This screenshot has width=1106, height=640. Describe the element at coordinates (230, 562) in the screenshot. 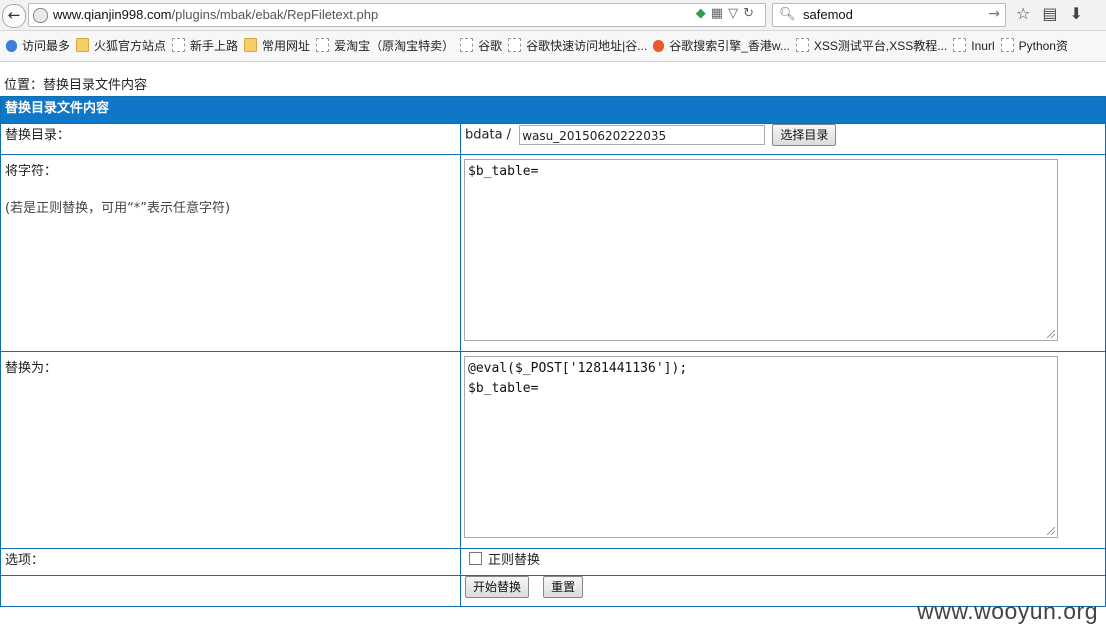

I see `options-label: 选项：` at that location.